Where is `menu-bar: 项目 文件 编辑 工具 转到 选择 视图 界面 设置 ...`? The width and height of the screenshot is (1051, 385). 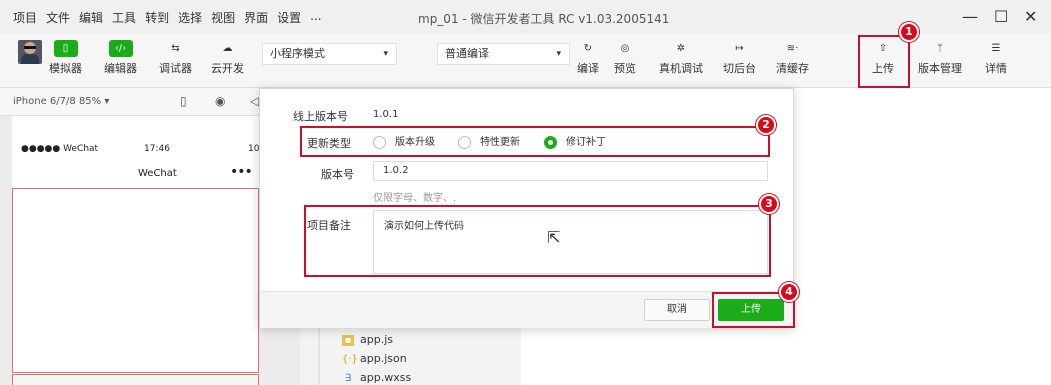 menu-bar: 项目 文件 编辑 工具 转到 选择 视图 界面 设置 ... is located at coordinates (172, 17).